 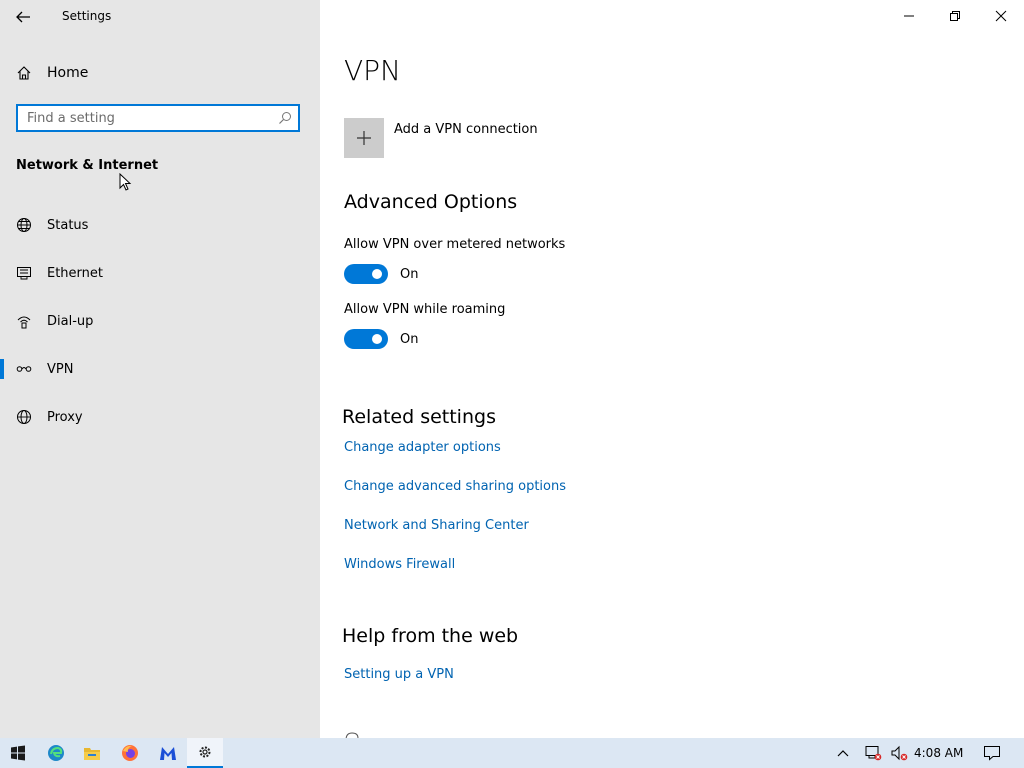 I want to click on sidebar-item-dialup: Dial-up, so click(x=160, y=321).